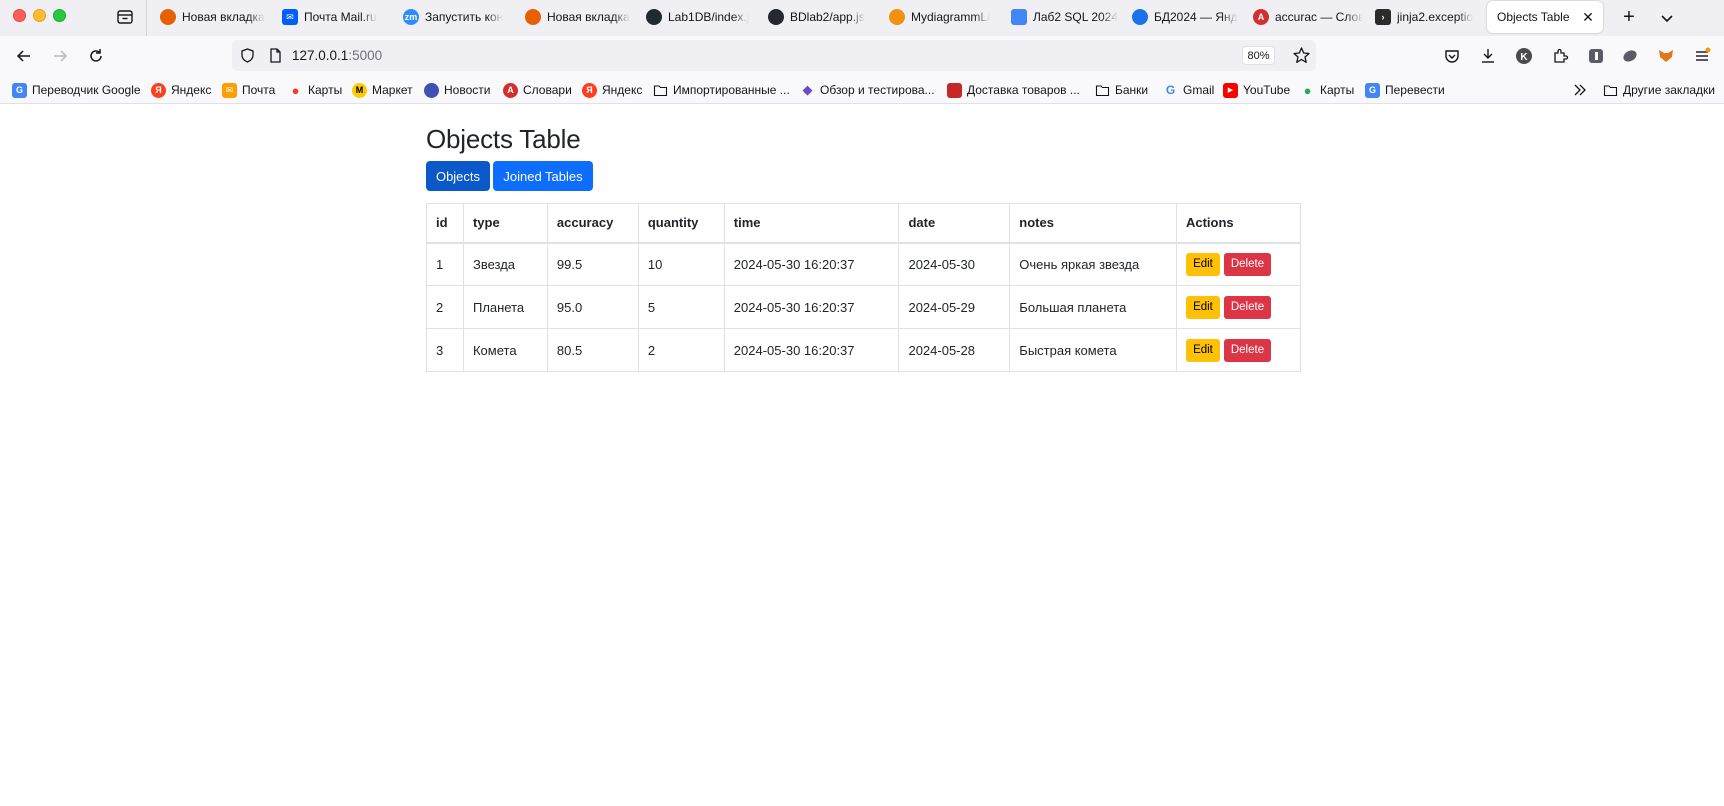 The height and width of the screenshot is (806, 1724). I want to click on tab: Лаб2 SQL 2024, so click(1066, 17).